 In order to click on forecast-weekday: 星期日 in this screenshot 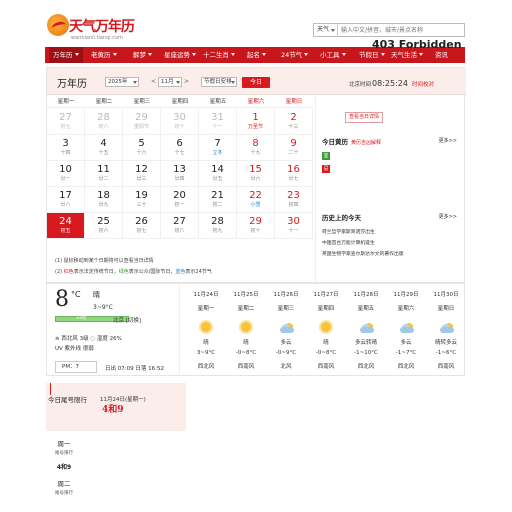, I will do `click(446, 309)`.